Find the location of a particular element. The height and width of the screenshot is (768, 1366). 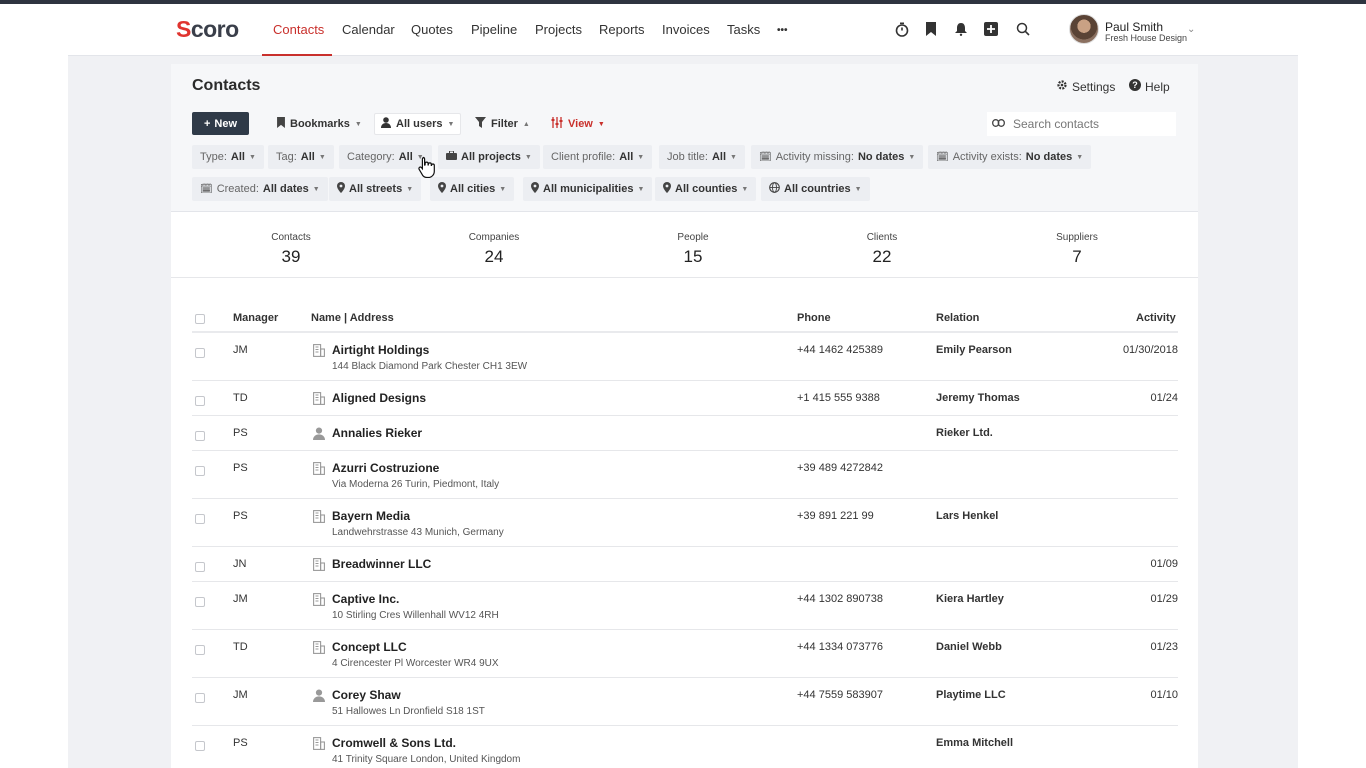

contact-name-link: Corey Shaw is located at coordinates (366, 695).